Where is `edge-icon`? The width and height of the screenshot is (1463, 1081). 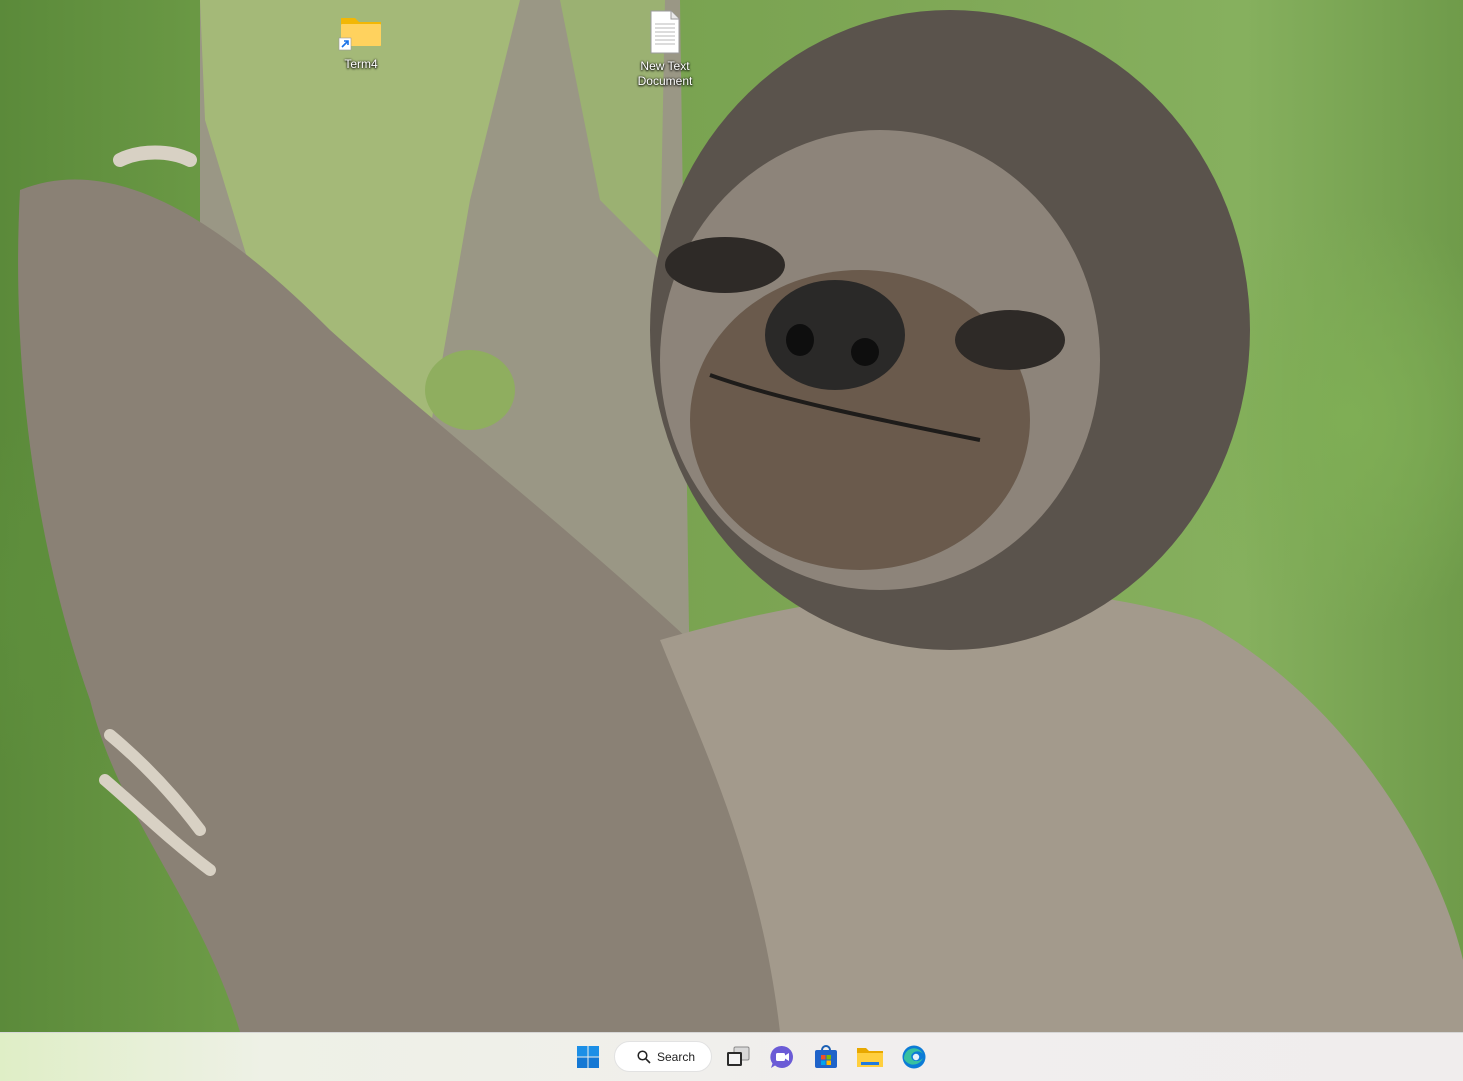 edge-icon is located at coordinates (914, 1057).